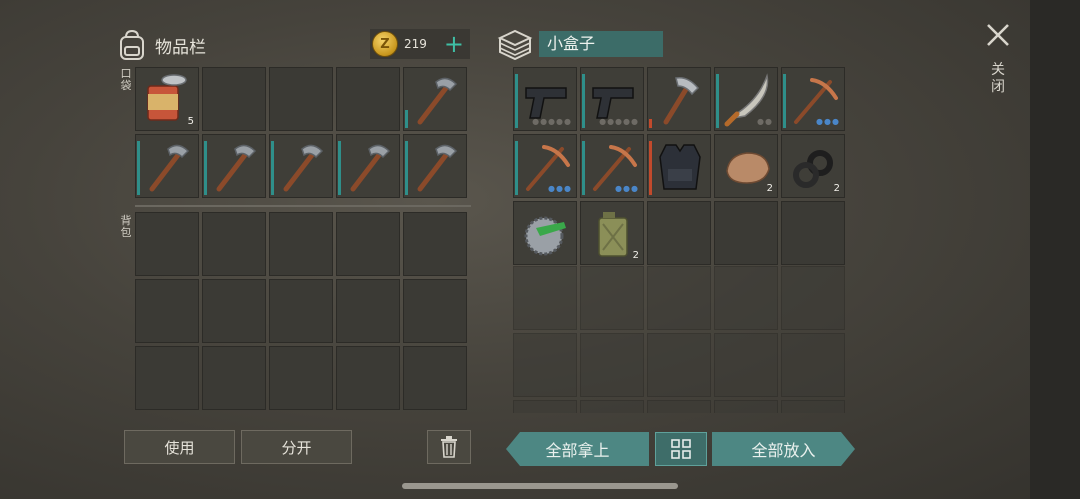  I want to click on container-locked-grid, so click(679, 339).